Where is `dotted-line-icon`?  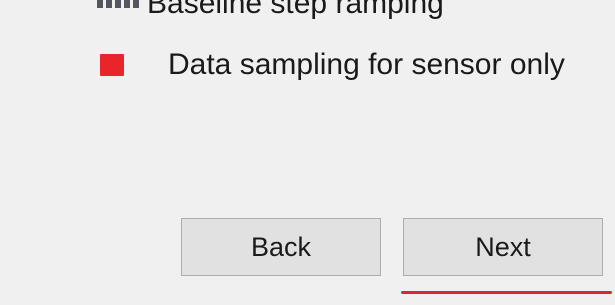 dotted-line-icon is located at coordinates (122, 9).